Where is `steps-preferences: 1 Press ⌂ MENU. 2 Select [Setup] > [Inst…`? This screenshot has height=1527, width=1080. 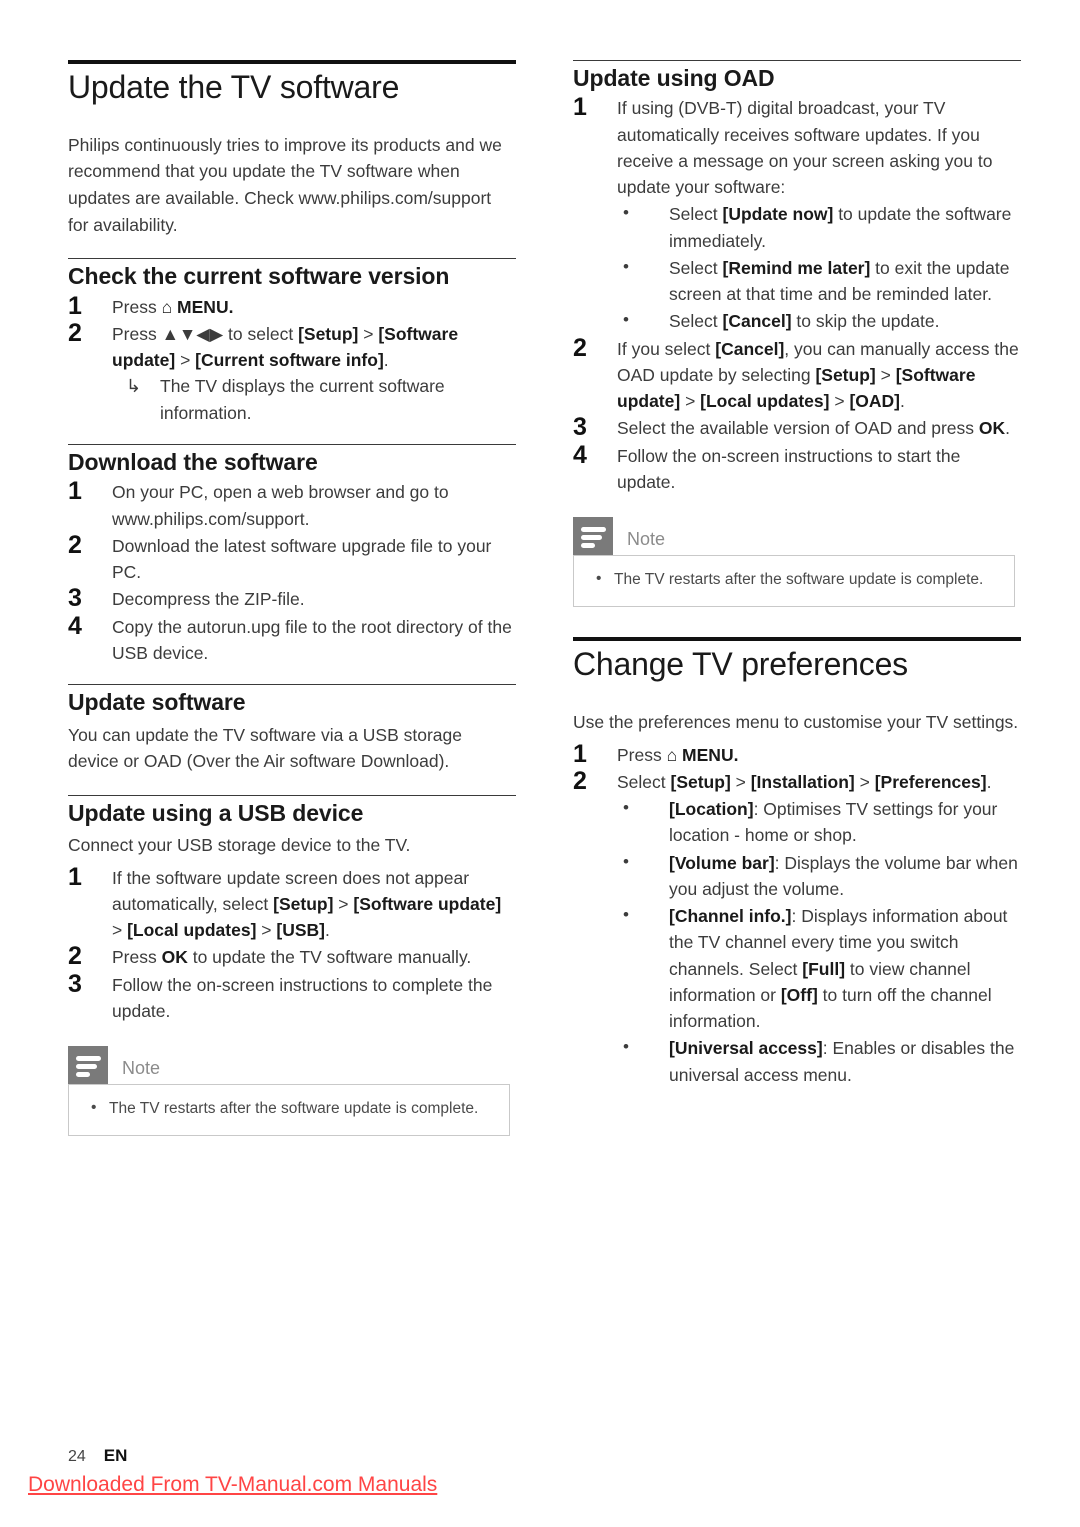
steps-preferences: 1 Press ⌂ MENU. 2 Select [Setup] > [Inst… is located at coordinates (797, 914).